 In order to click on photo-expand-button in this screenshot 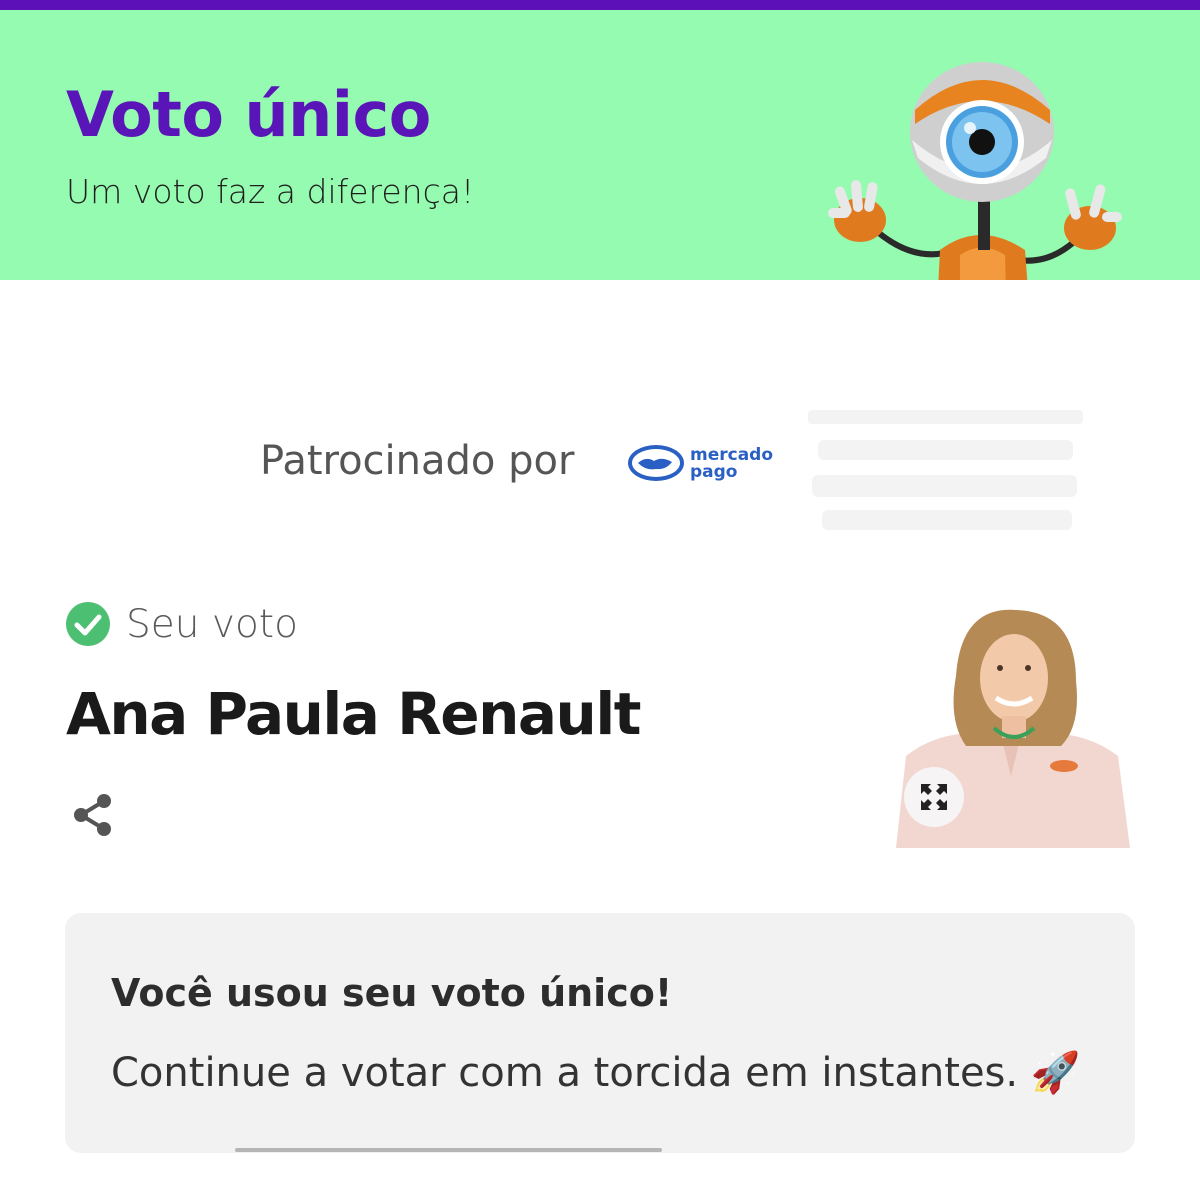, I will do `click(934, 797)`.